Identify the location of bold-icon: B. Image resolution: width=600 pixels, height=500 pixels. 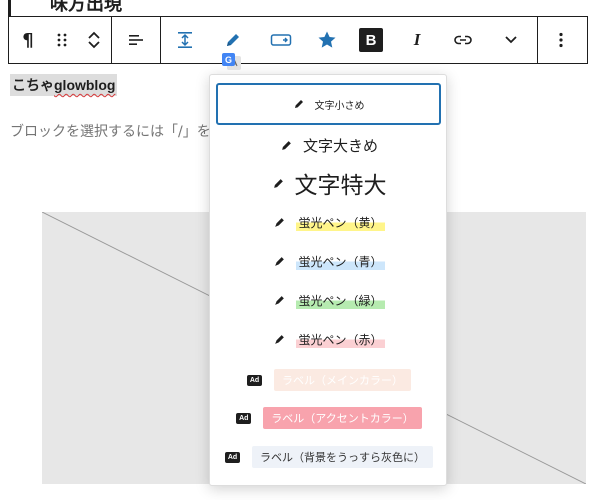
(371, 40).